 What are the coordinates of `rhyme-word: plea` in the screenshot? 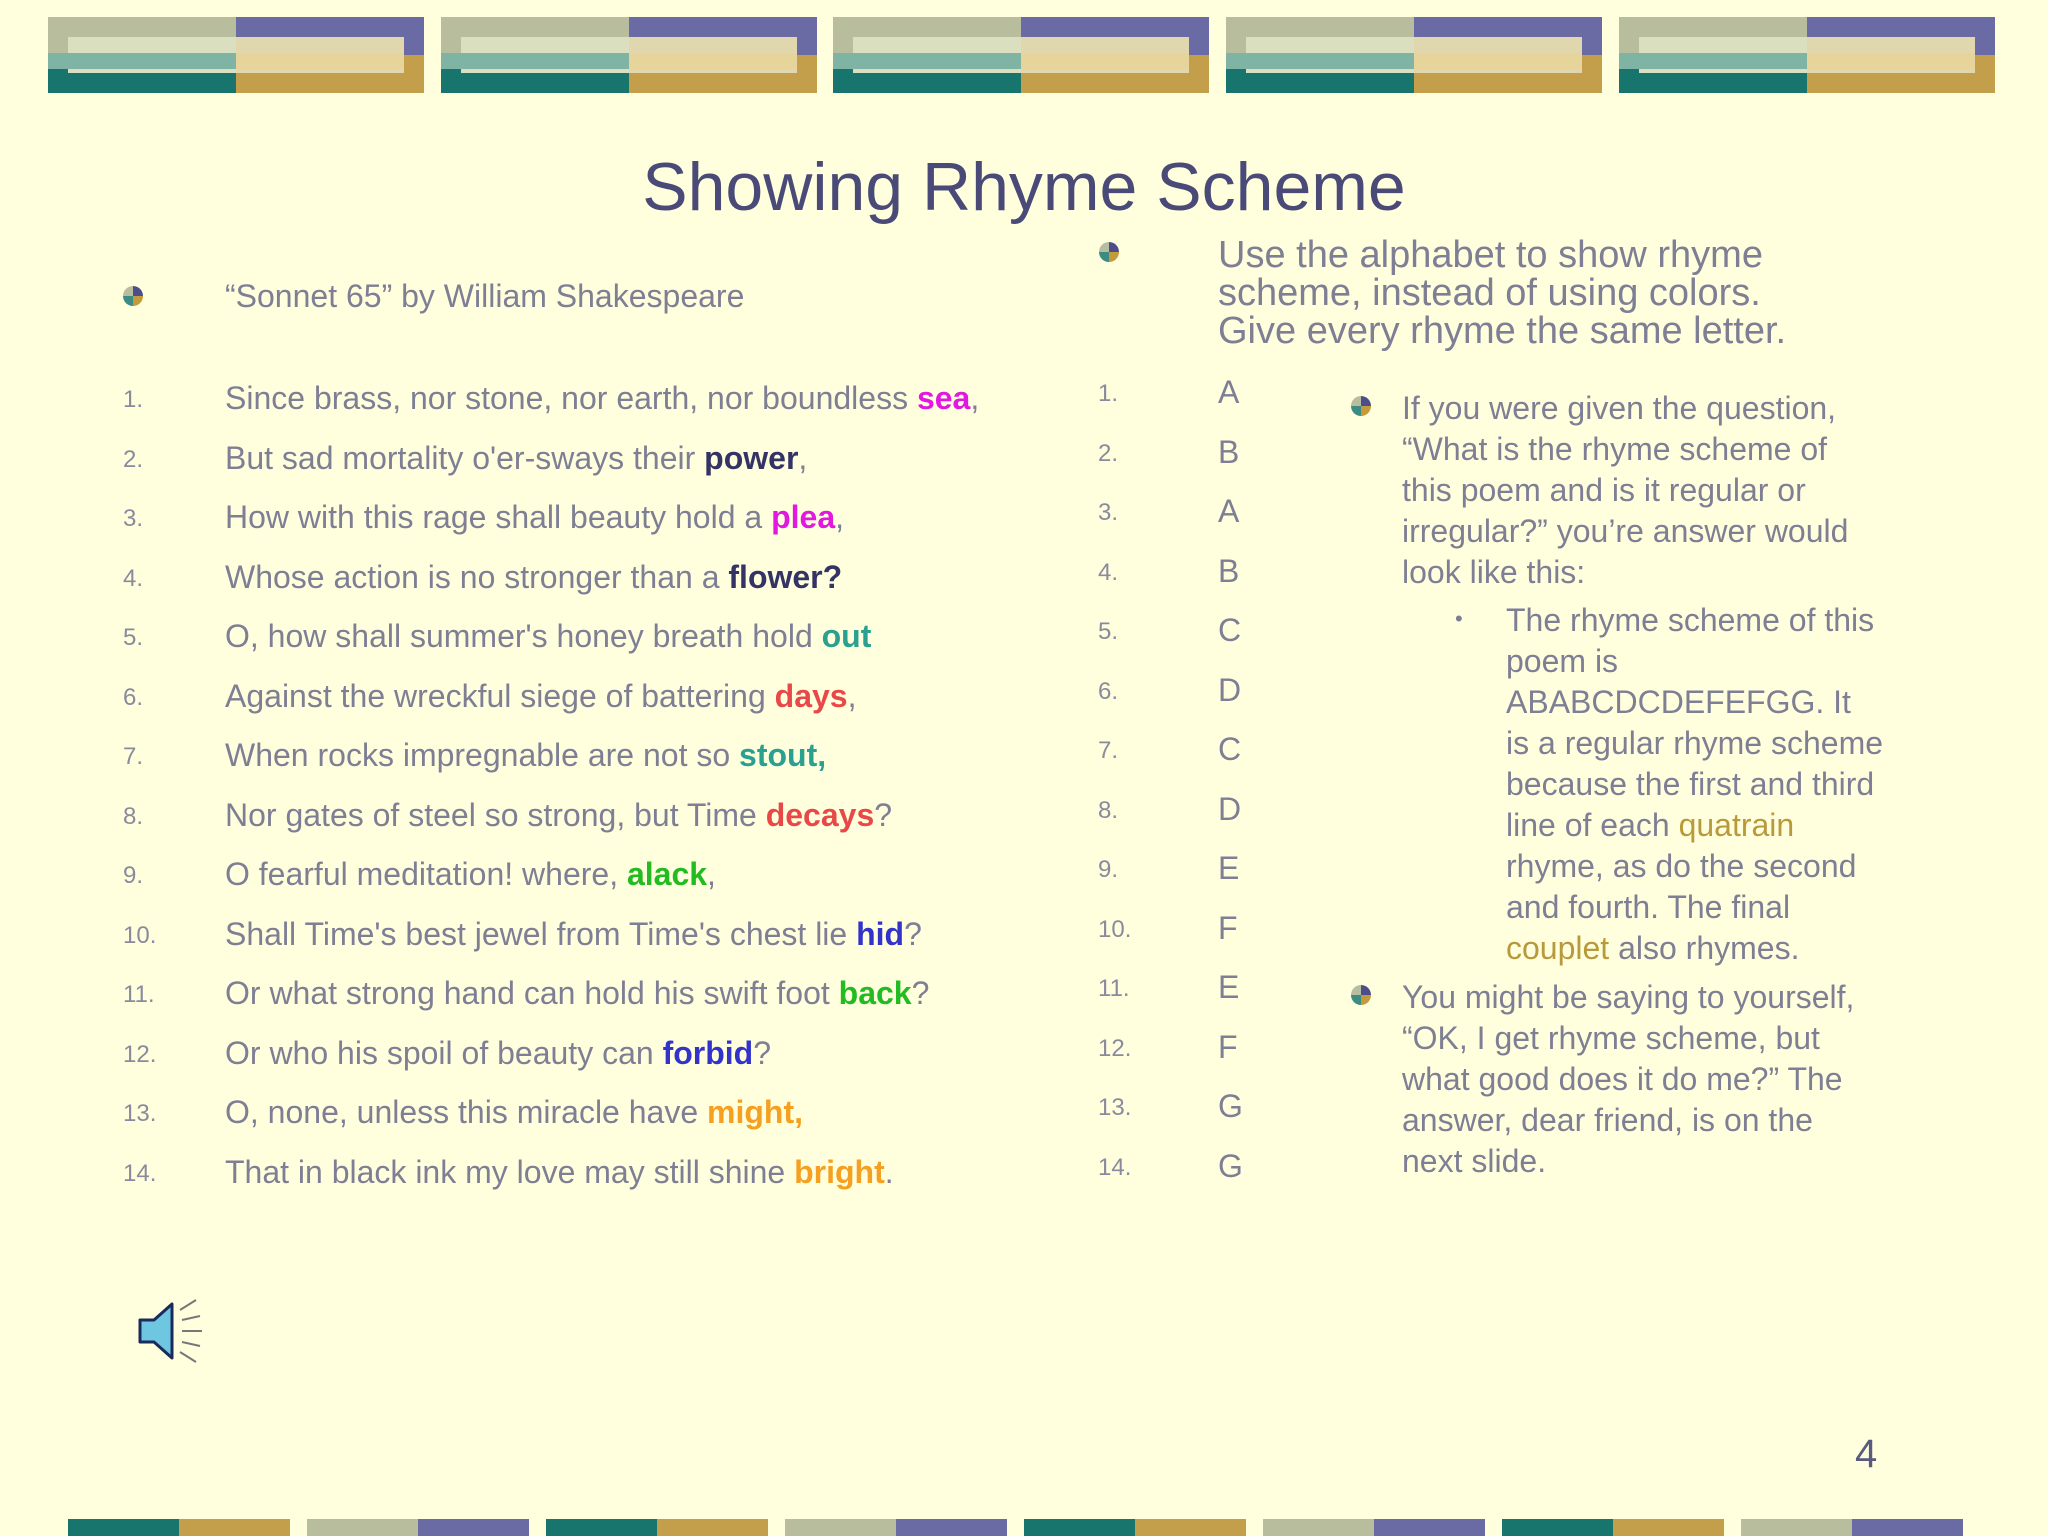 It's located at (803, 517).